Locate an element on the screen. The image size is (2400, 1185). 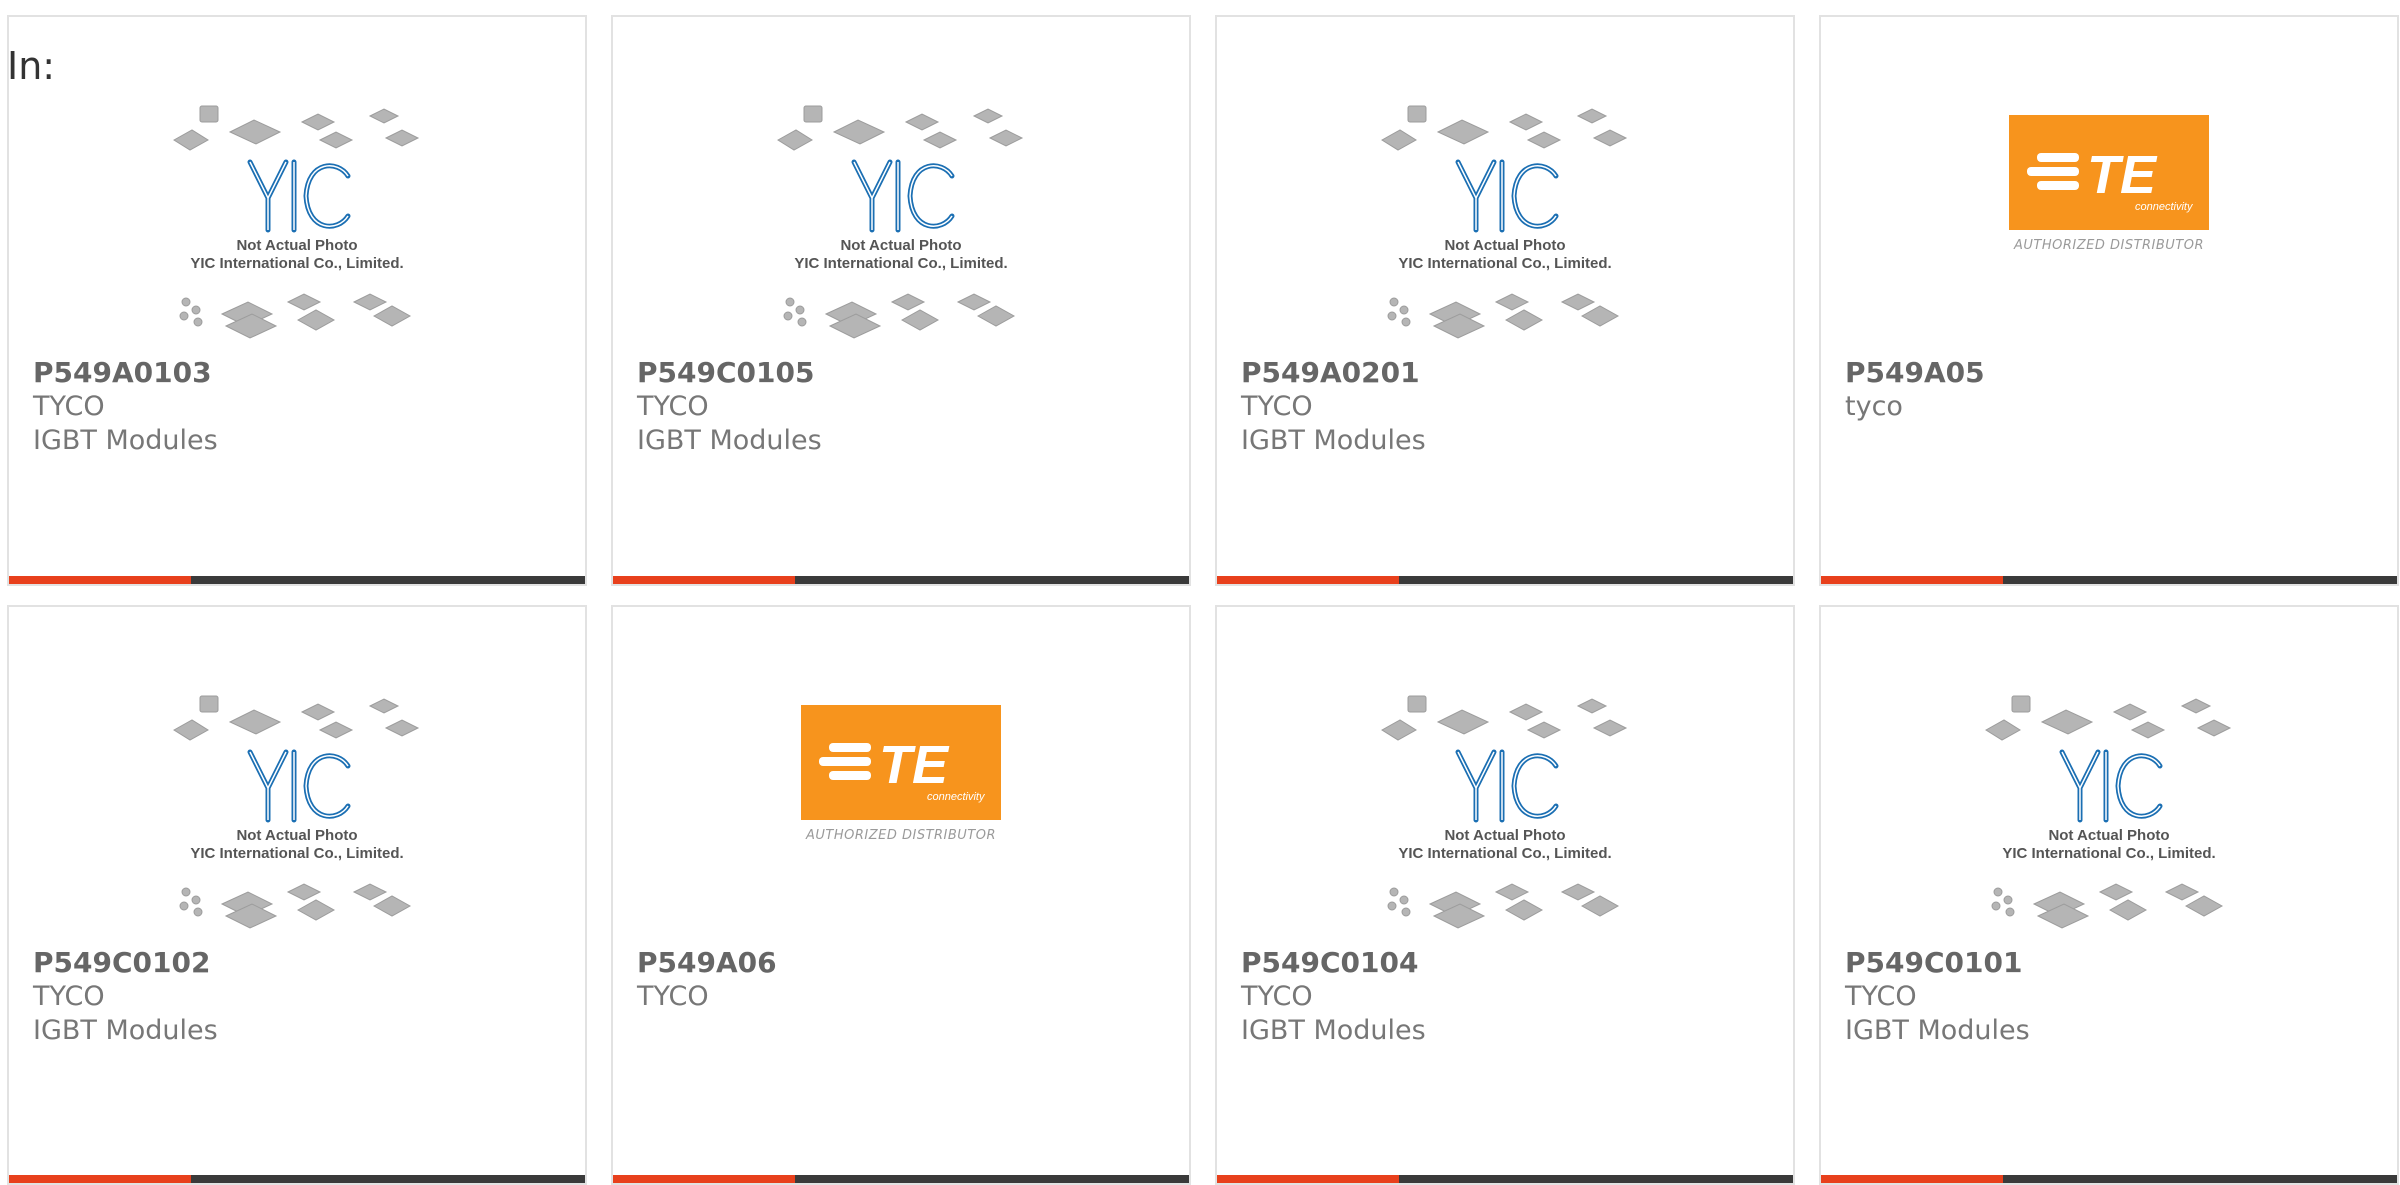
product-meta: P549C0102 TYCO IGBT Modules is located at coordinates (125, 997).